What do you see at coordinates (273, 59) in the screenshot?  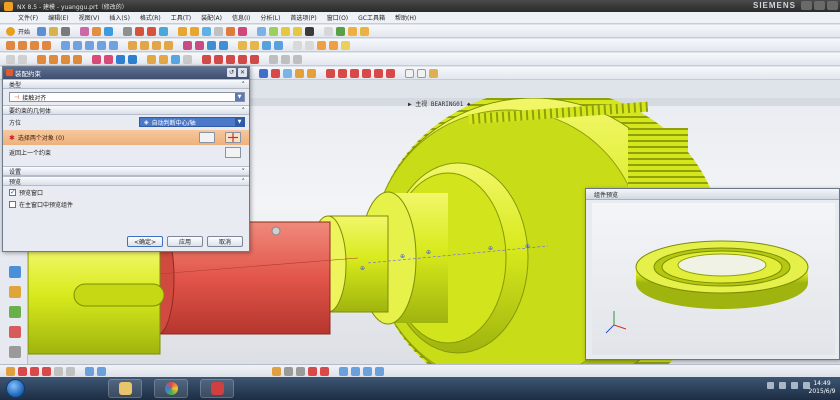 I see `datum-plane-icon` at bounding box center [273, 59].